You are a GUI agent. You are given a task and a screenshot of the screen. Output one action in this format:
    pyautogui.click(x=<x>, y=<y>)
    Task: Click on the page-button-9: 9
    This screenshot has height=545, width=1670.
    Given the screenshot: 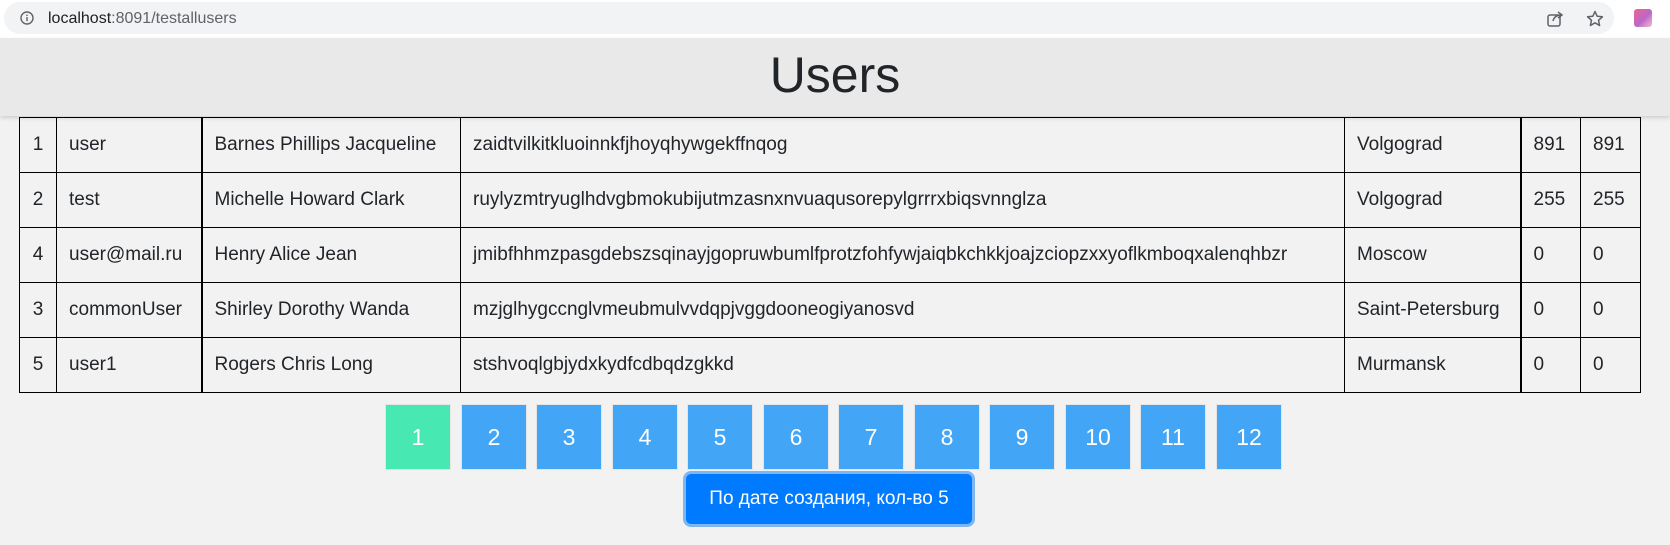 What is the action you would take?
    pyautogui.click(x=1022, y=437)
    